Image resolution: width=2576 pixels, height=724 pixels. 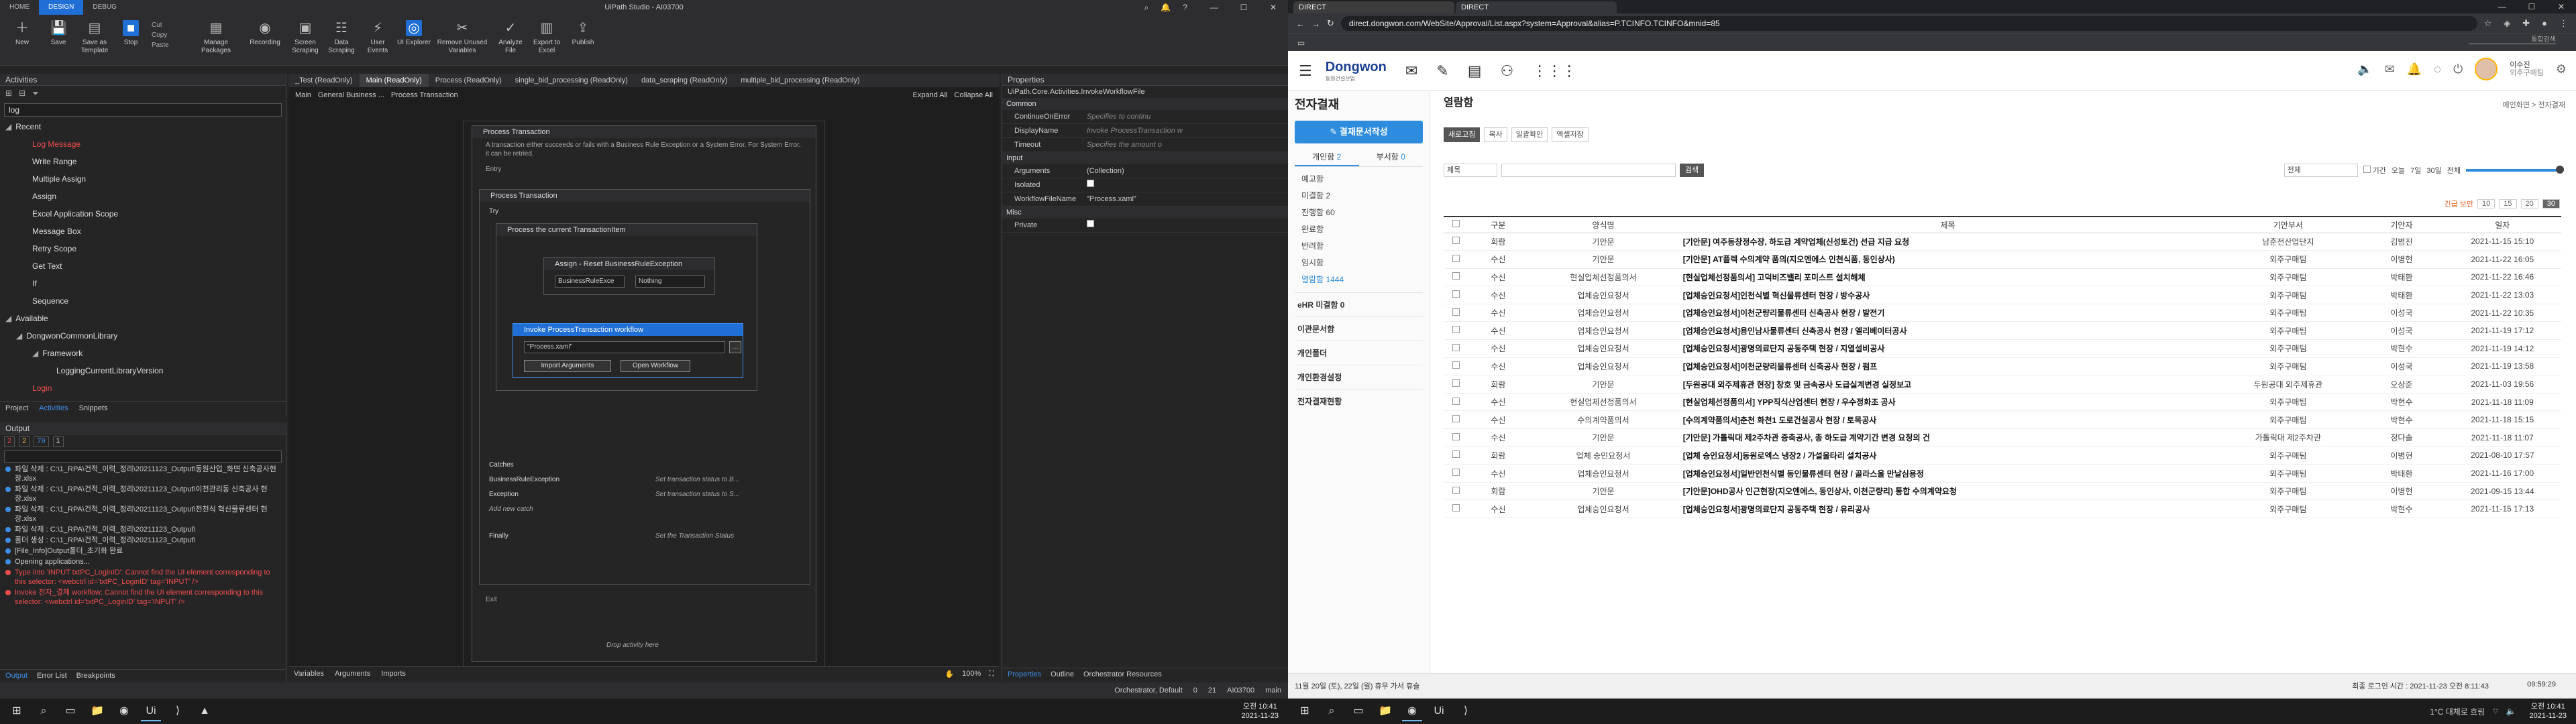 I want to click on ribbon-tab-home: HOME, so click(x=19, y=7).